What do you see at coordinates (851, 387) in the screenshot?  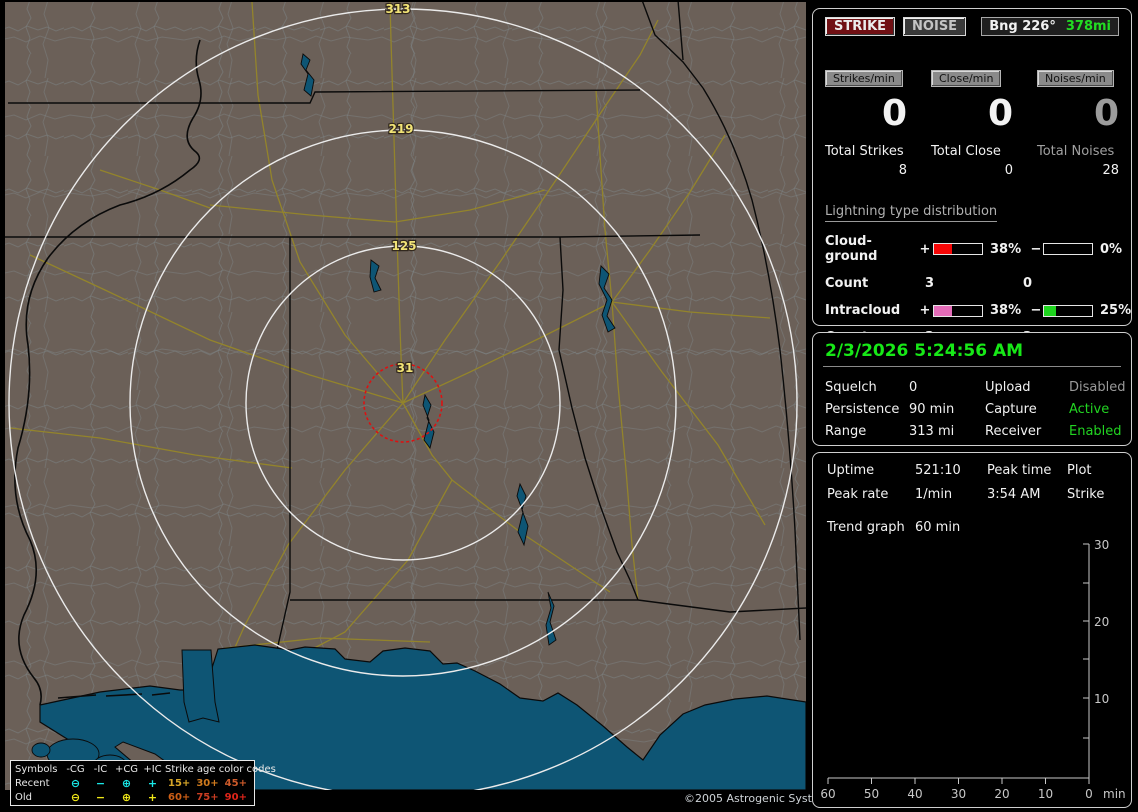 I see `squelch-label: Squelch` at bounding box center [851, 387].